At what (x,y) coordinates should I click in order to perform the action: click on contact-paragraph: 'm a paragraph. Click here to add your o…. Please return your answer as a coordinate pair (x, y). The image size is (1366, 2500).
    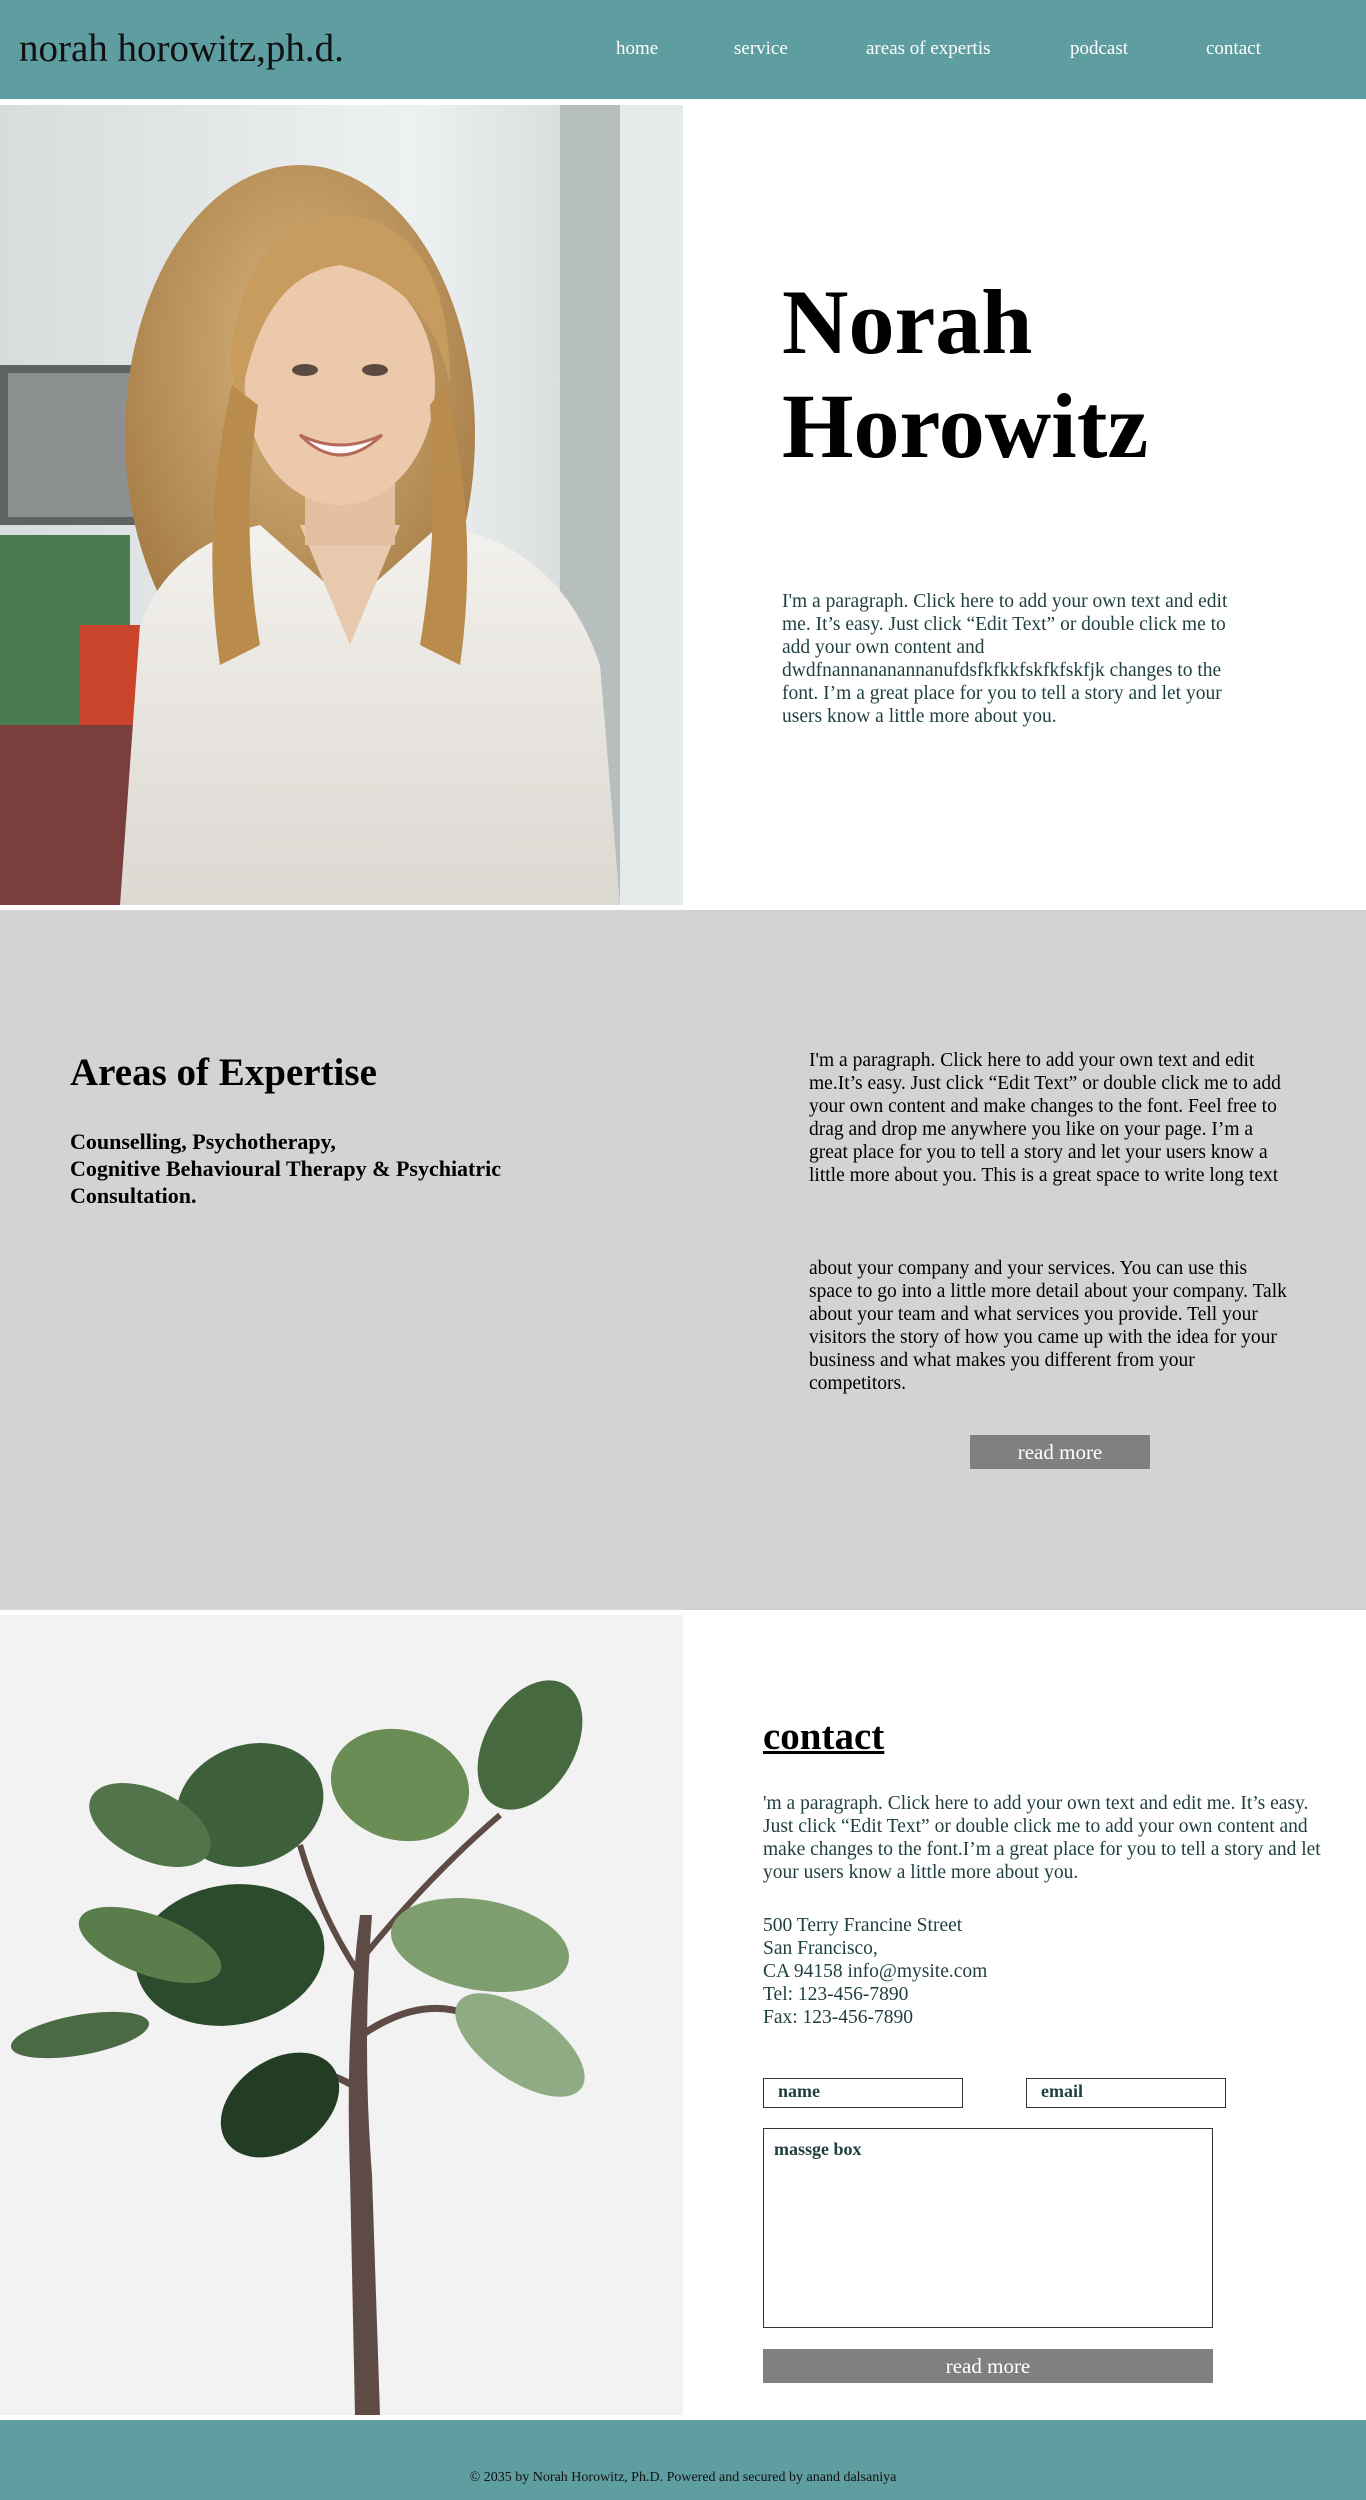
    Looking at the image, I should click on (1042, 1838).